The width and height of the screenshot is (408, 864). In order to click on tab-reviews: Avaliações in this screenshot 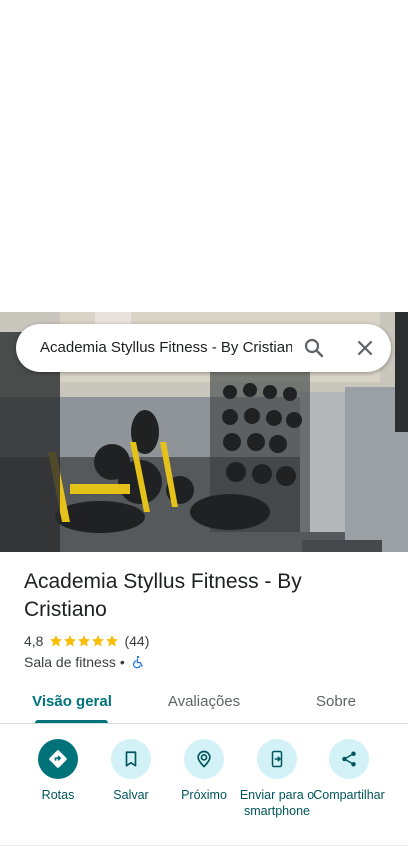, I will do `click(204, 702)`.